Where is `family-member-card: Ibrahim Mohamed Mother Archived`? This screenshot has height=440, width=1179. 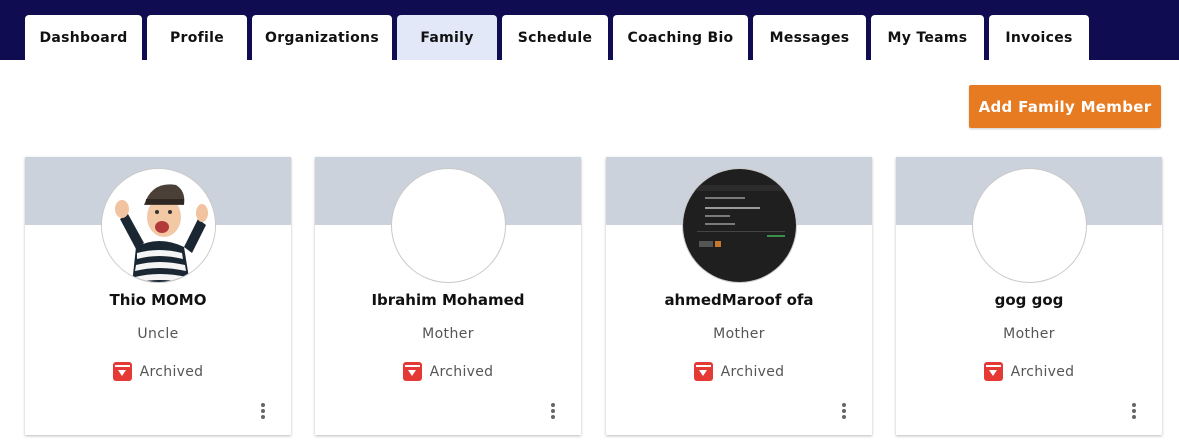 family-member-card: Ibrahim Mohamed Mother Archived is located at coordinates (448, 296).